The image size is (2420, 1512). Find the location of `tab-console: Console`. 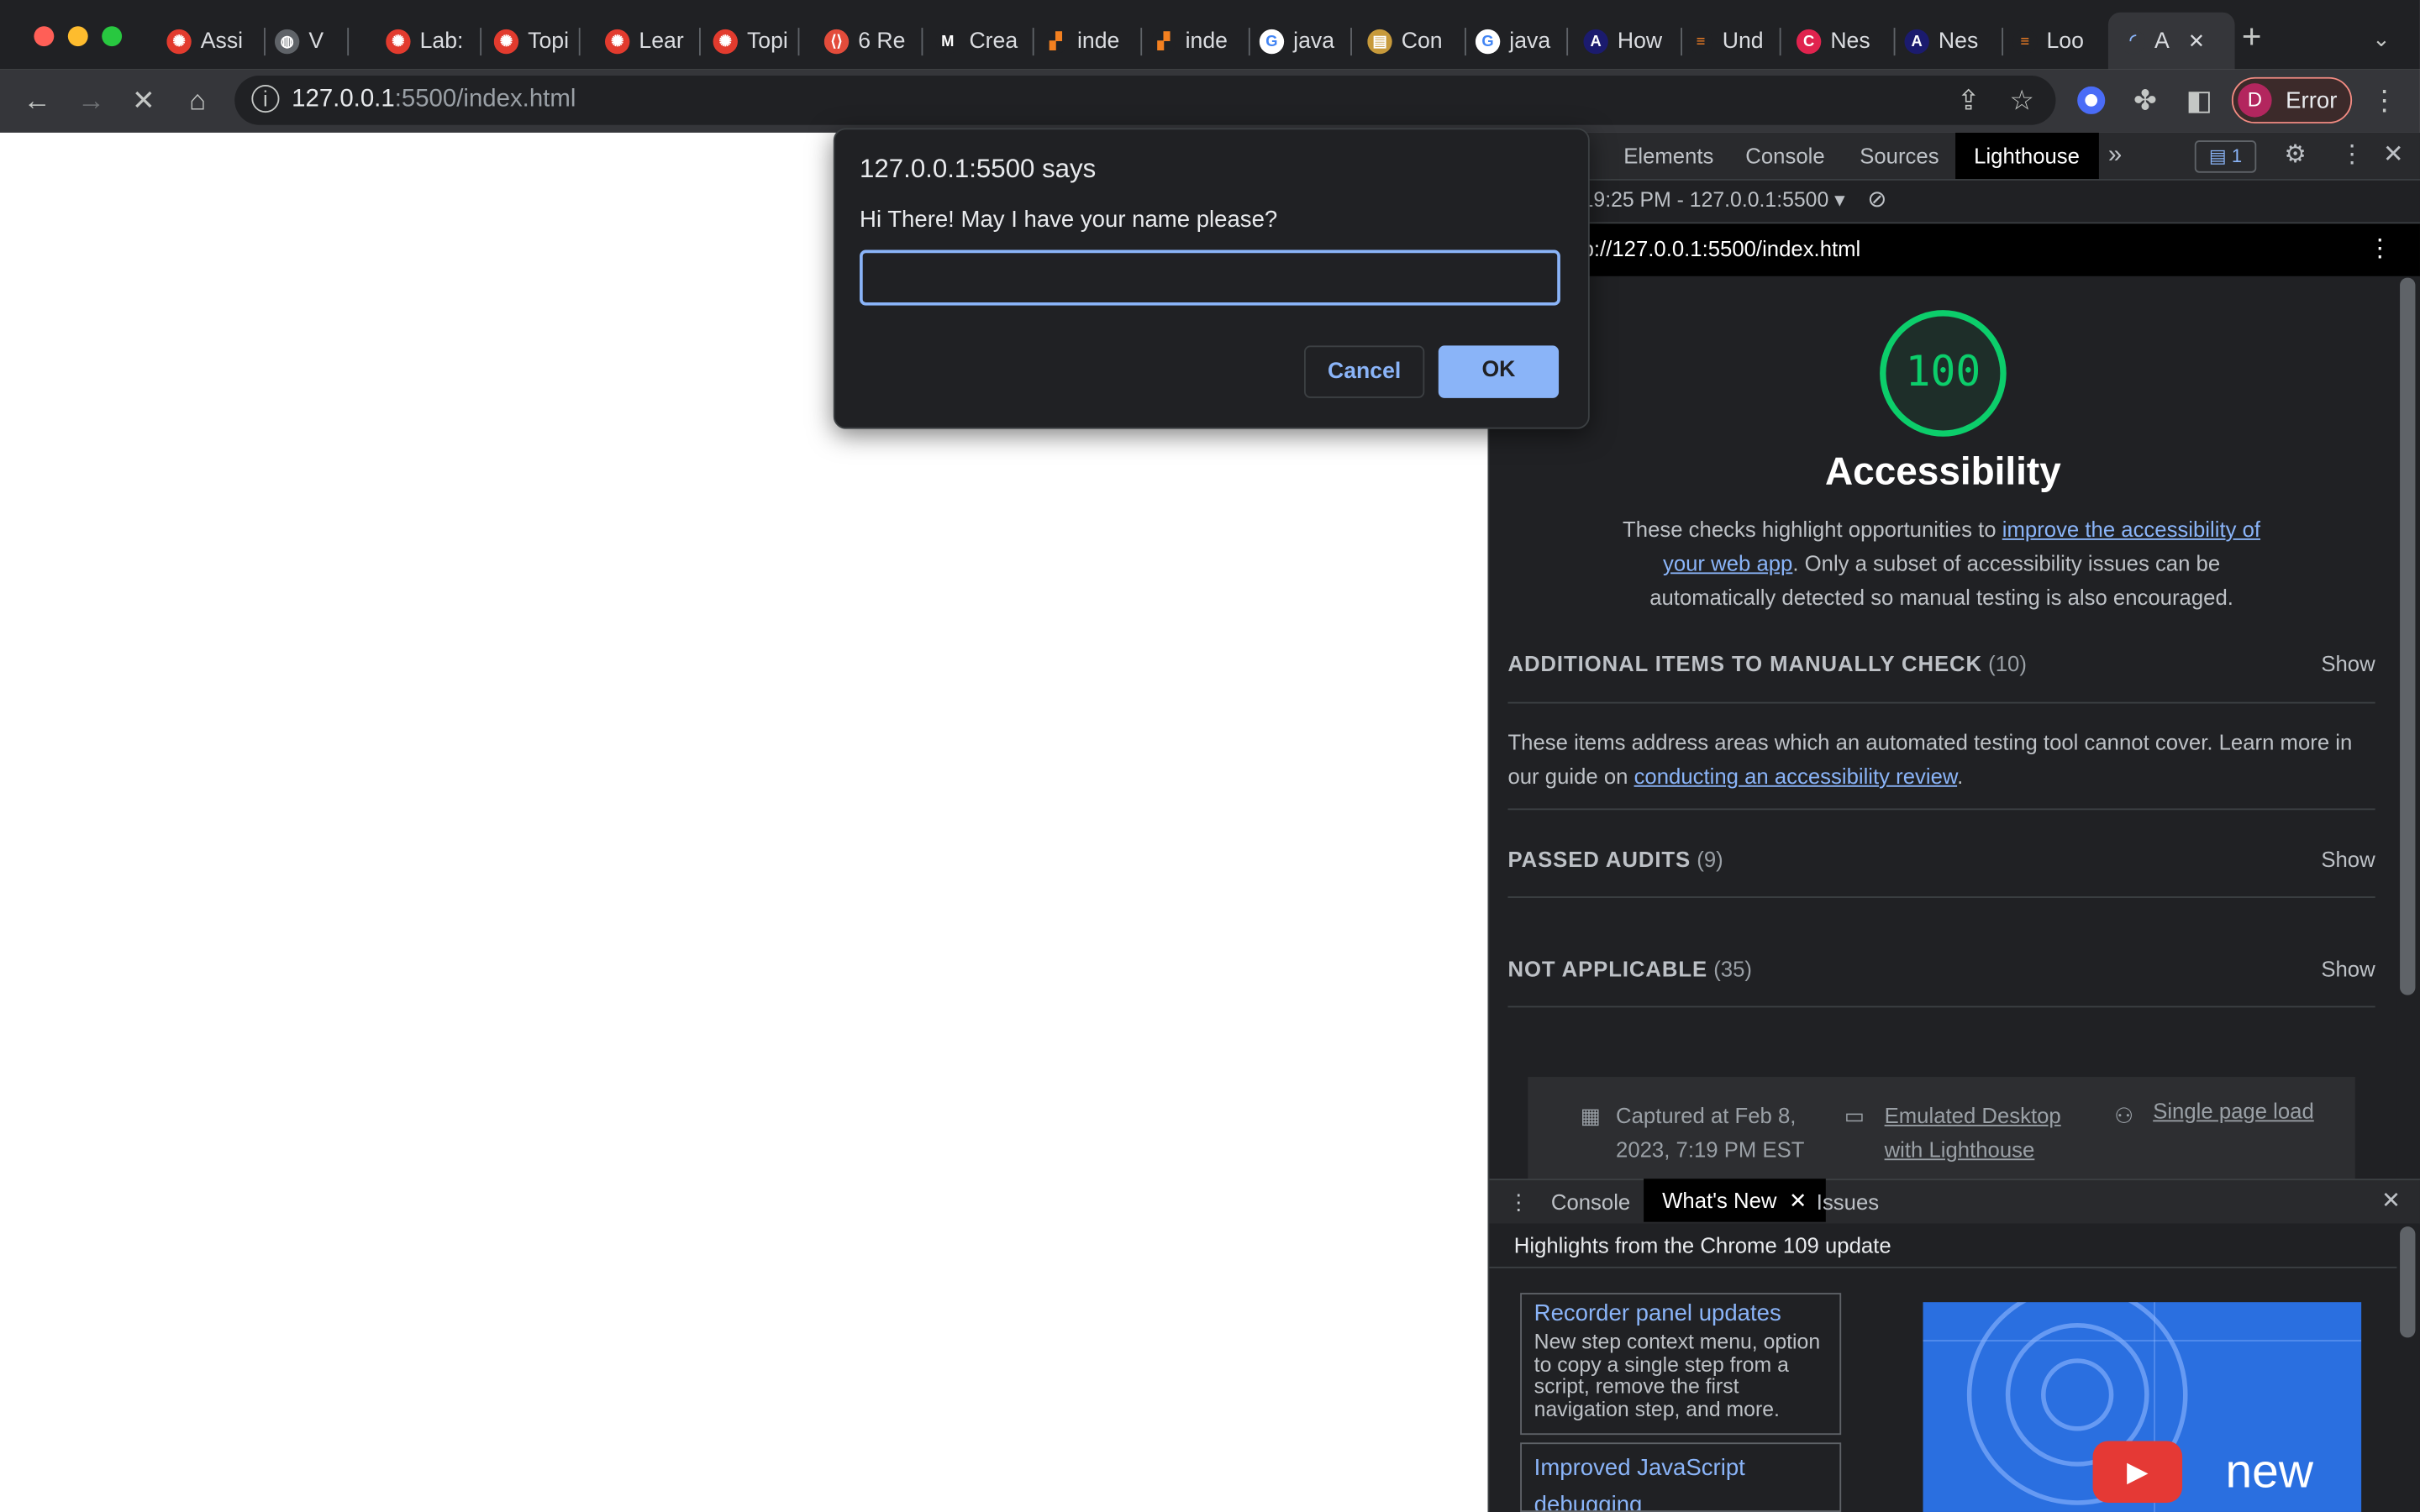

tab-console: Console is located at coordinates (1785, 156).